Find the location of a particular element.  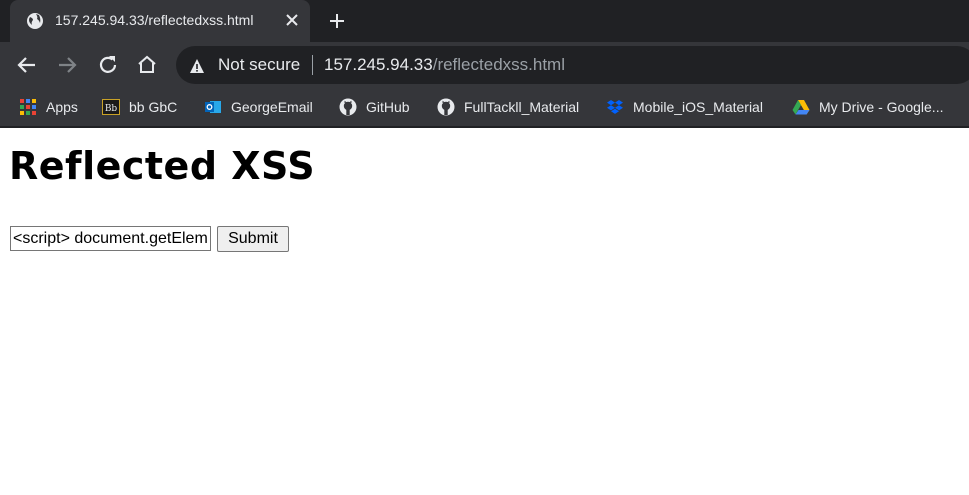

blackboard-icon: Bb is located at coordinates (111, 107).